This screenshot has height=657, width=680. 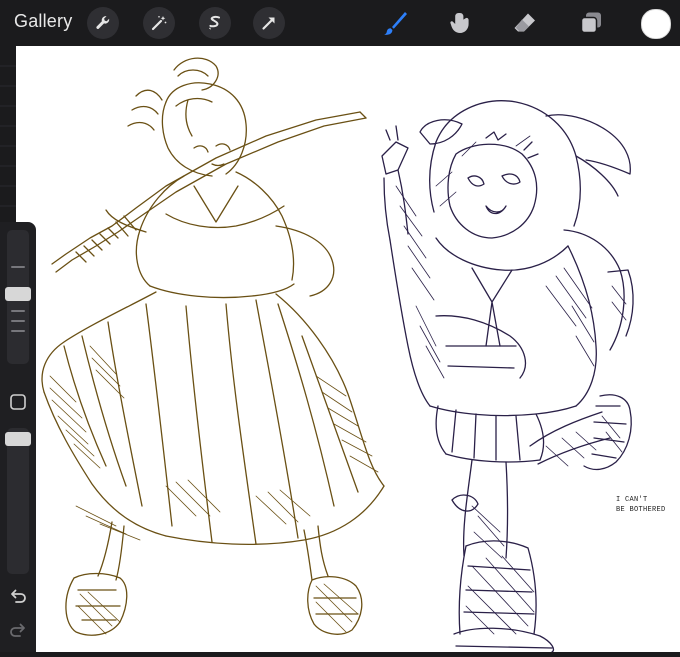 I want to click on canvas-annotation-line-1: I CAN'T, so click(x=632, y=500).